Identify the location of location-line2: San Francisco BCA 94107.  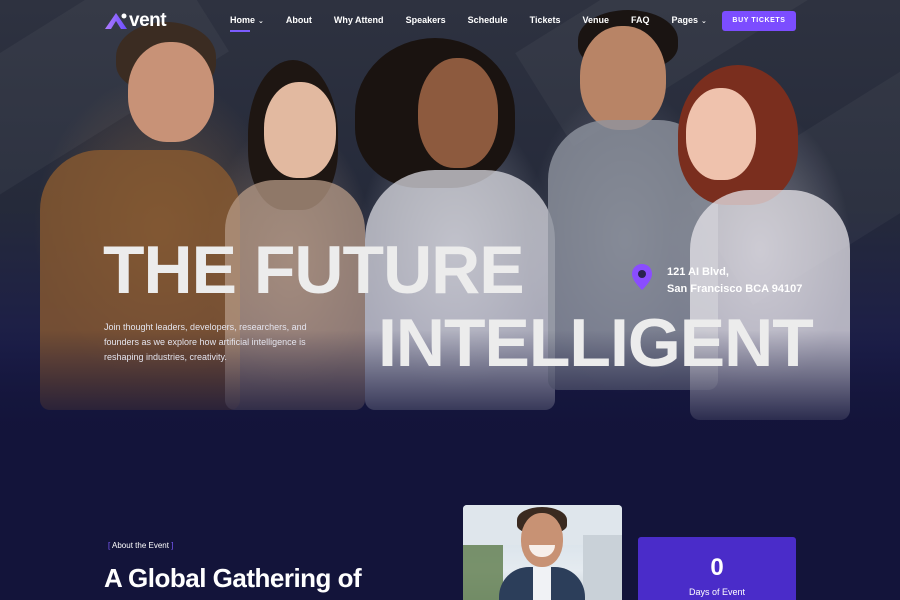
(735, 289).